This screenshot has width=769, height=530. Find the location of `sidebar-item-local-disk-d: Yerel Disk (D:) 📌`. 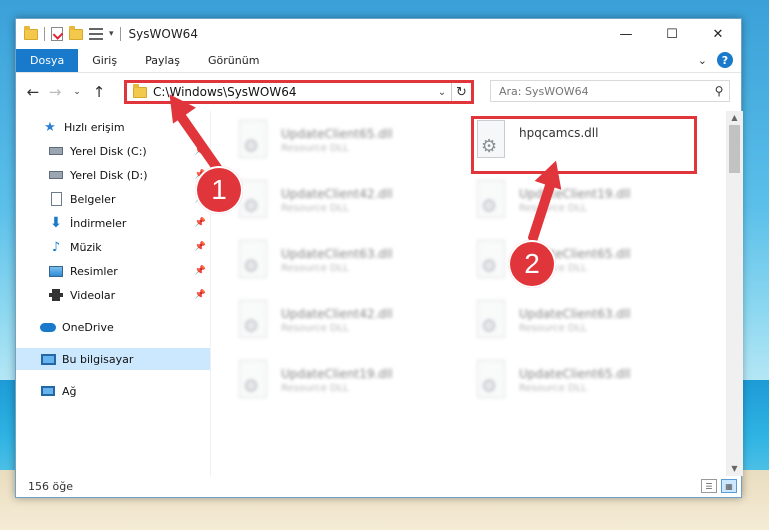

sidebar-item-local-disk-d: Yerel Disk (D:) 📌 is located at coordinates (113, 175).